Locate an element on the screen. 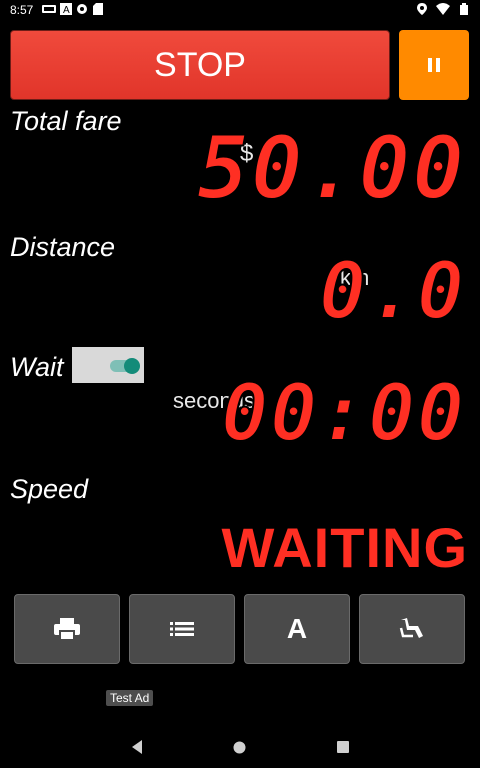 This screenshot has height=768, width=480. status-bar: 8:57 A is located at coordinates (240, 10).